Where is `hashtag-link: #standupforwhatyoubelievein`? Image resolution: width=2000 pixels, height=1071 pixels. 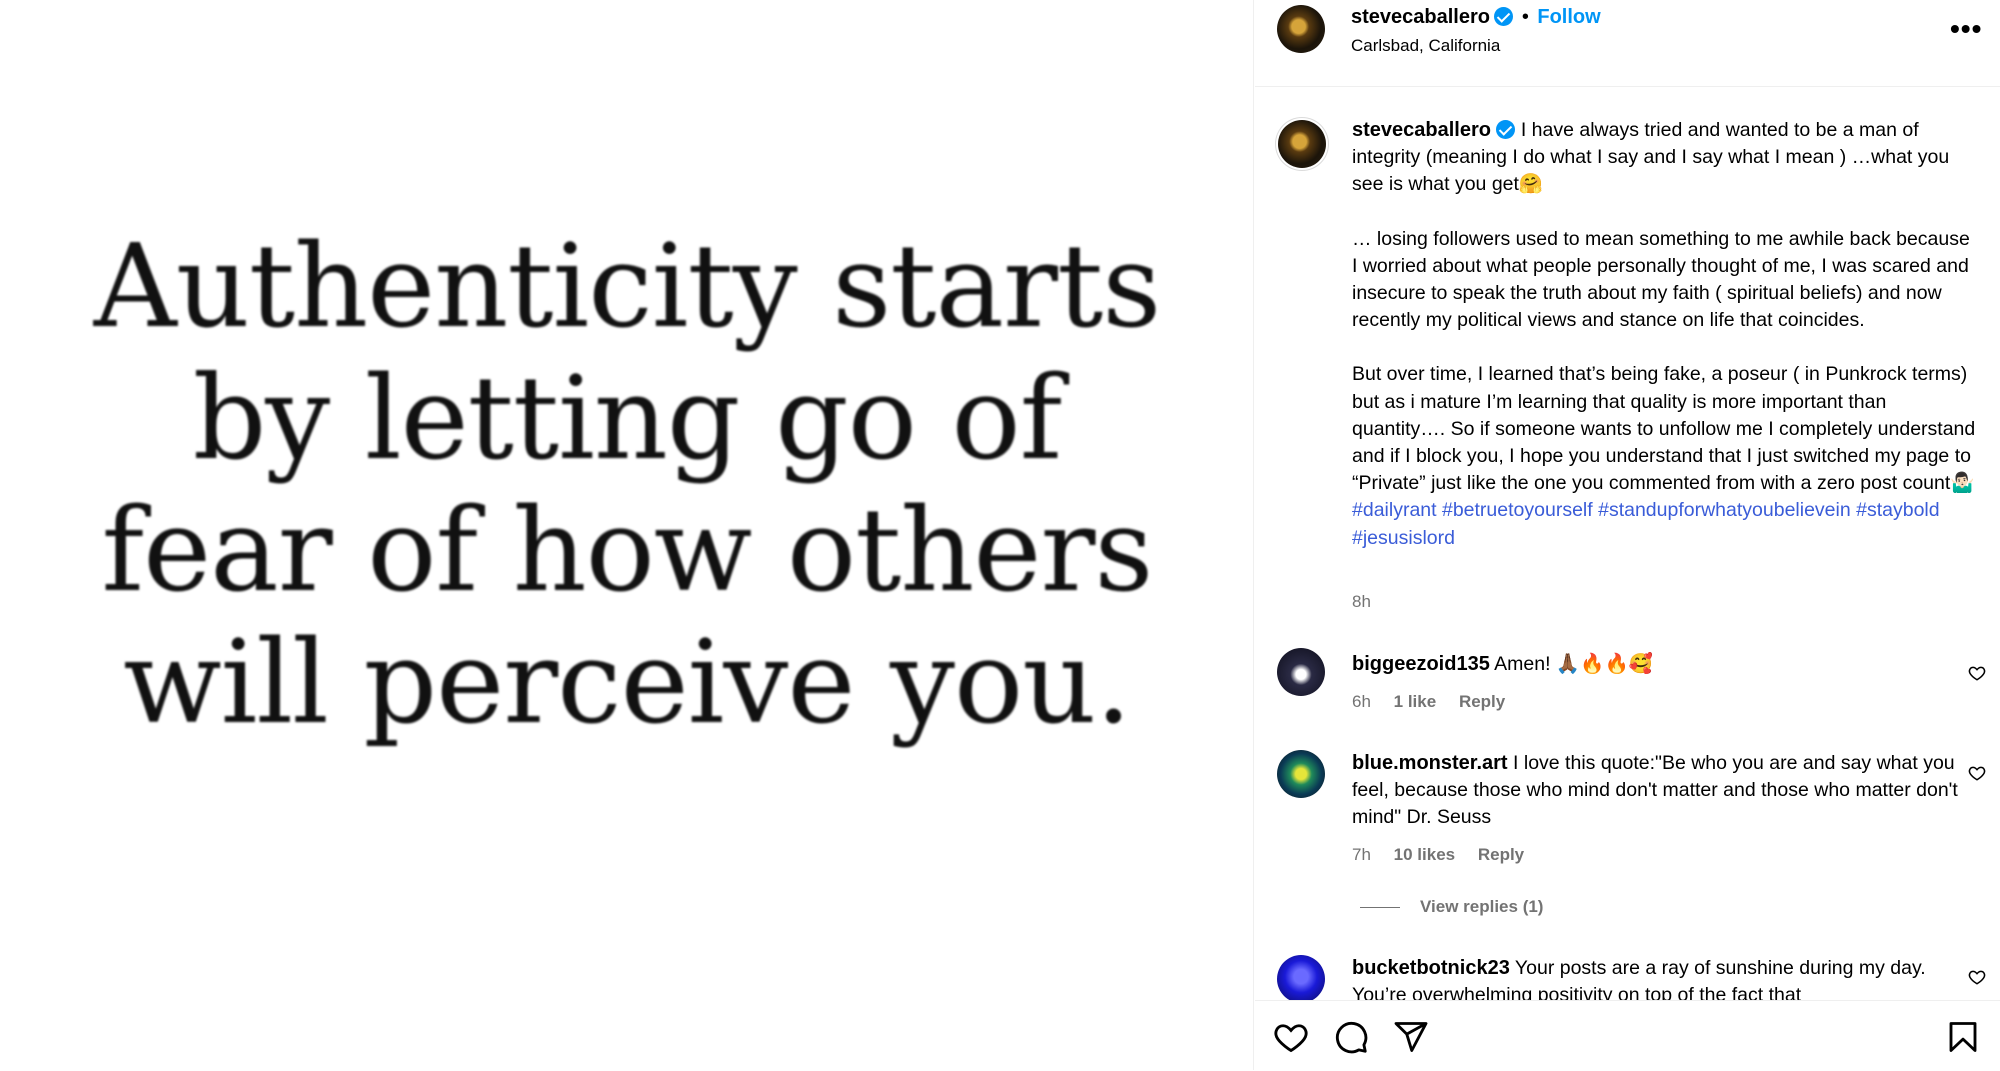
hashtag-link: #standupforwhatyoubelievein is located at coordinates (1724, 510).